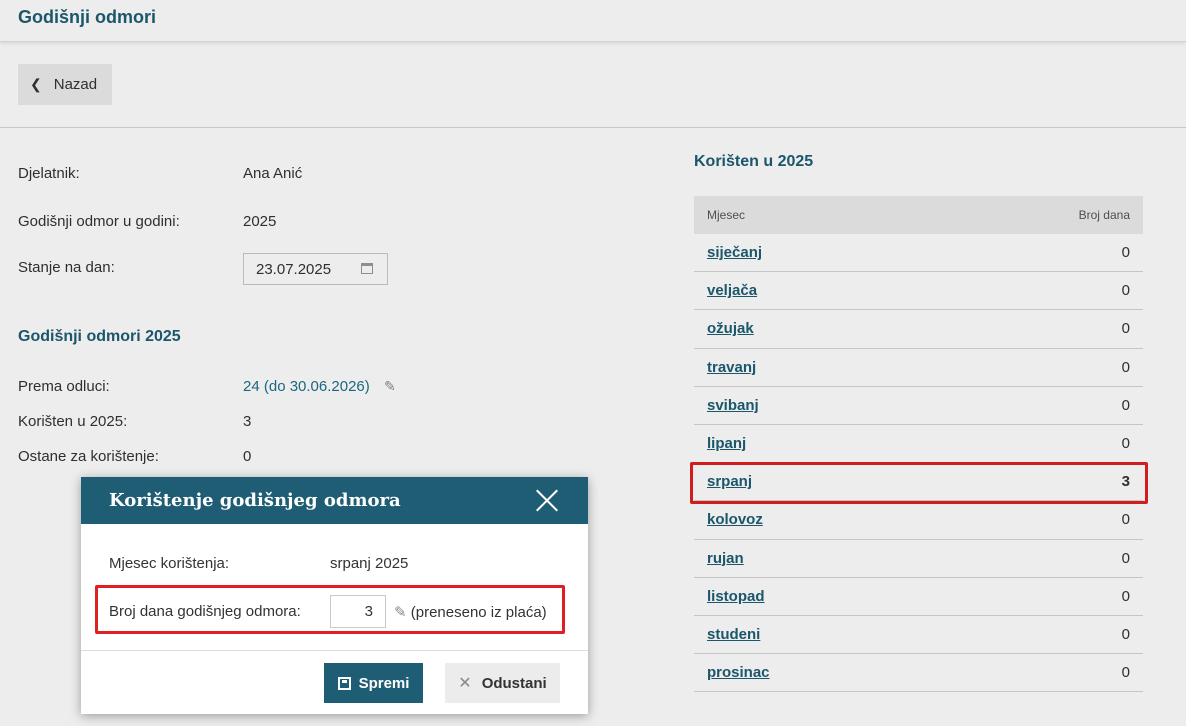  I want to click on save-button: Spremi, so click(373, 683).